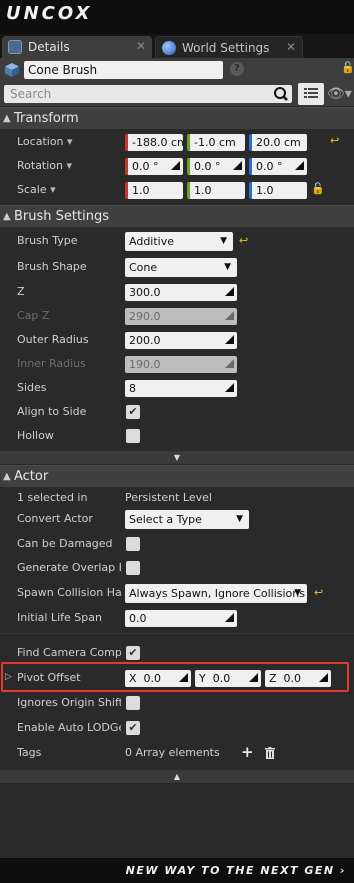 The width and height of the screenshot is (354, 883). What do you see at coordinates (181, 388) in the screenshot?
I see `sides-field: 8` at bounding box center [181, 388].